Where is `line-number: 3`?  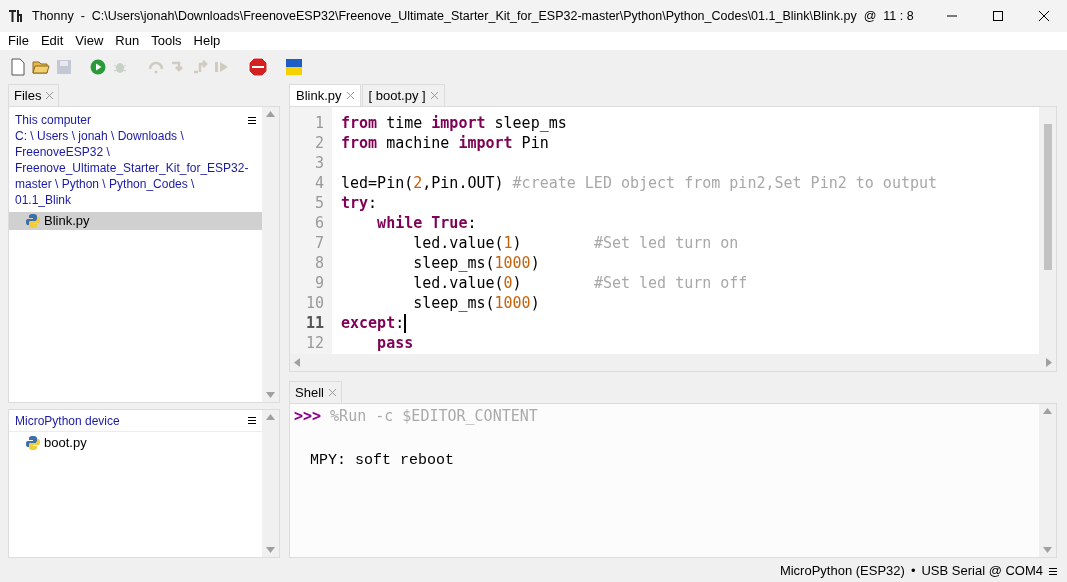 line-number: 3 is located at coordinates (319, 163).